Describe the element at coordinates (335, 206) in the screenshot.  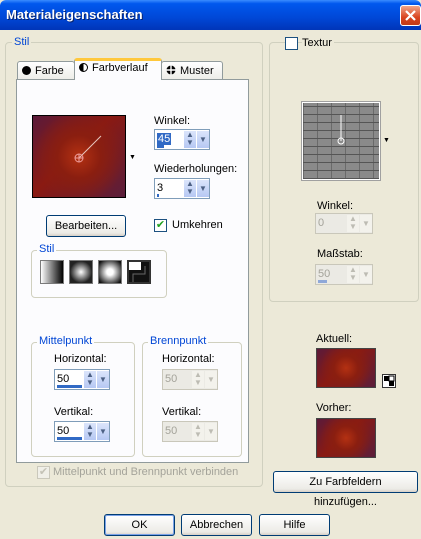
I see `textur-winkel-label: Winkel:` at that location.